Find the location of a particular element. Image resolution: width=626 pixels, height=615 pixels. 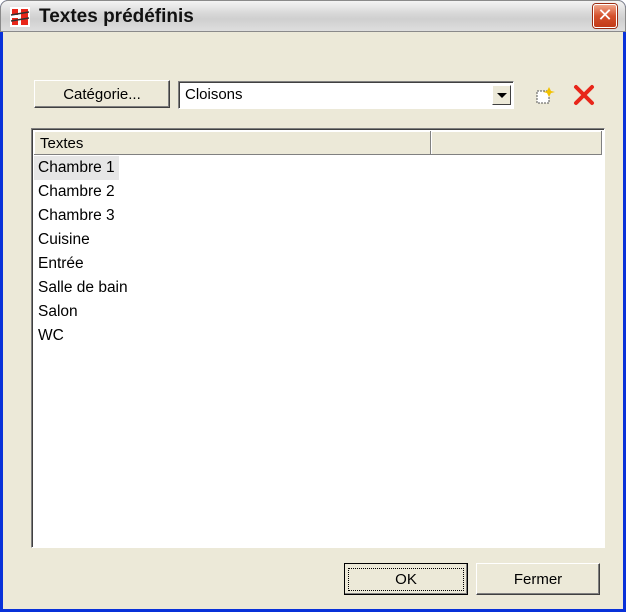

list-item-label: Chambre 2 is located at coordinates (76, 191).